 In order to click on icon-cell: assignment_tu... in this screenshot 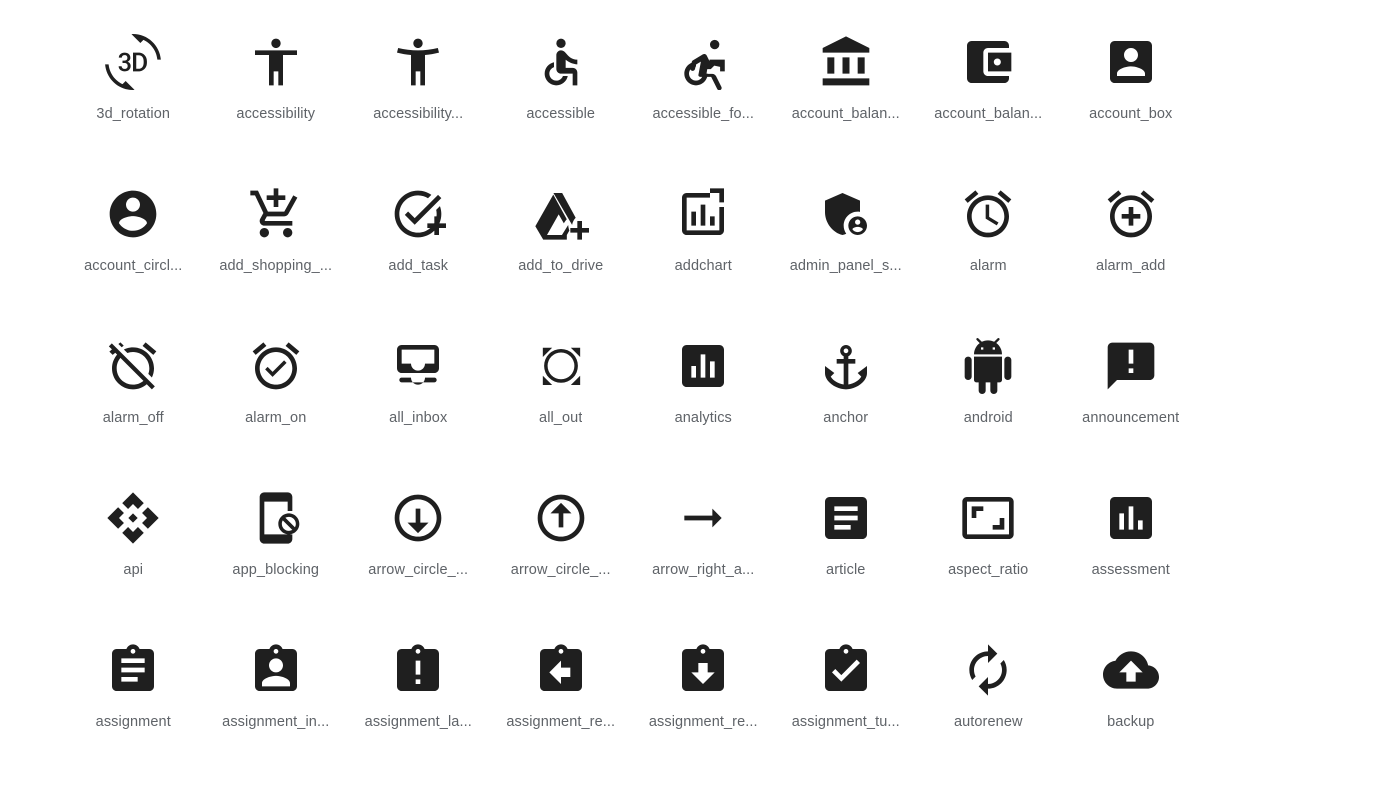, I will do `click(846, 718)`.